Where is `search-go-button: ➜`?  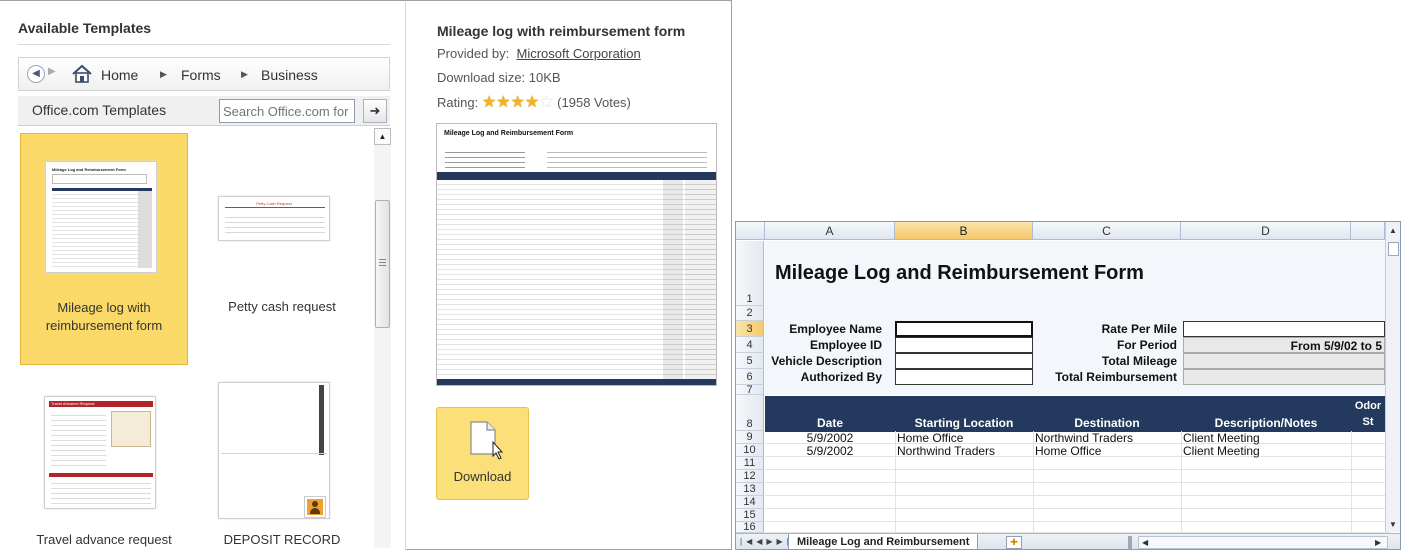
search-go-button: ➜ is located at coordinates (375, 111).